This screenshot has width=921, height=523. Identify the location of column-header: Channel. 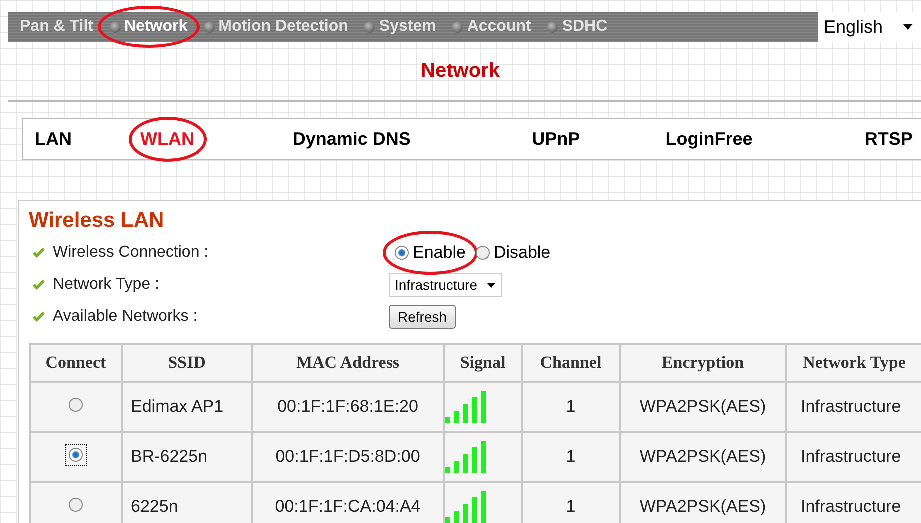
(571, 363).